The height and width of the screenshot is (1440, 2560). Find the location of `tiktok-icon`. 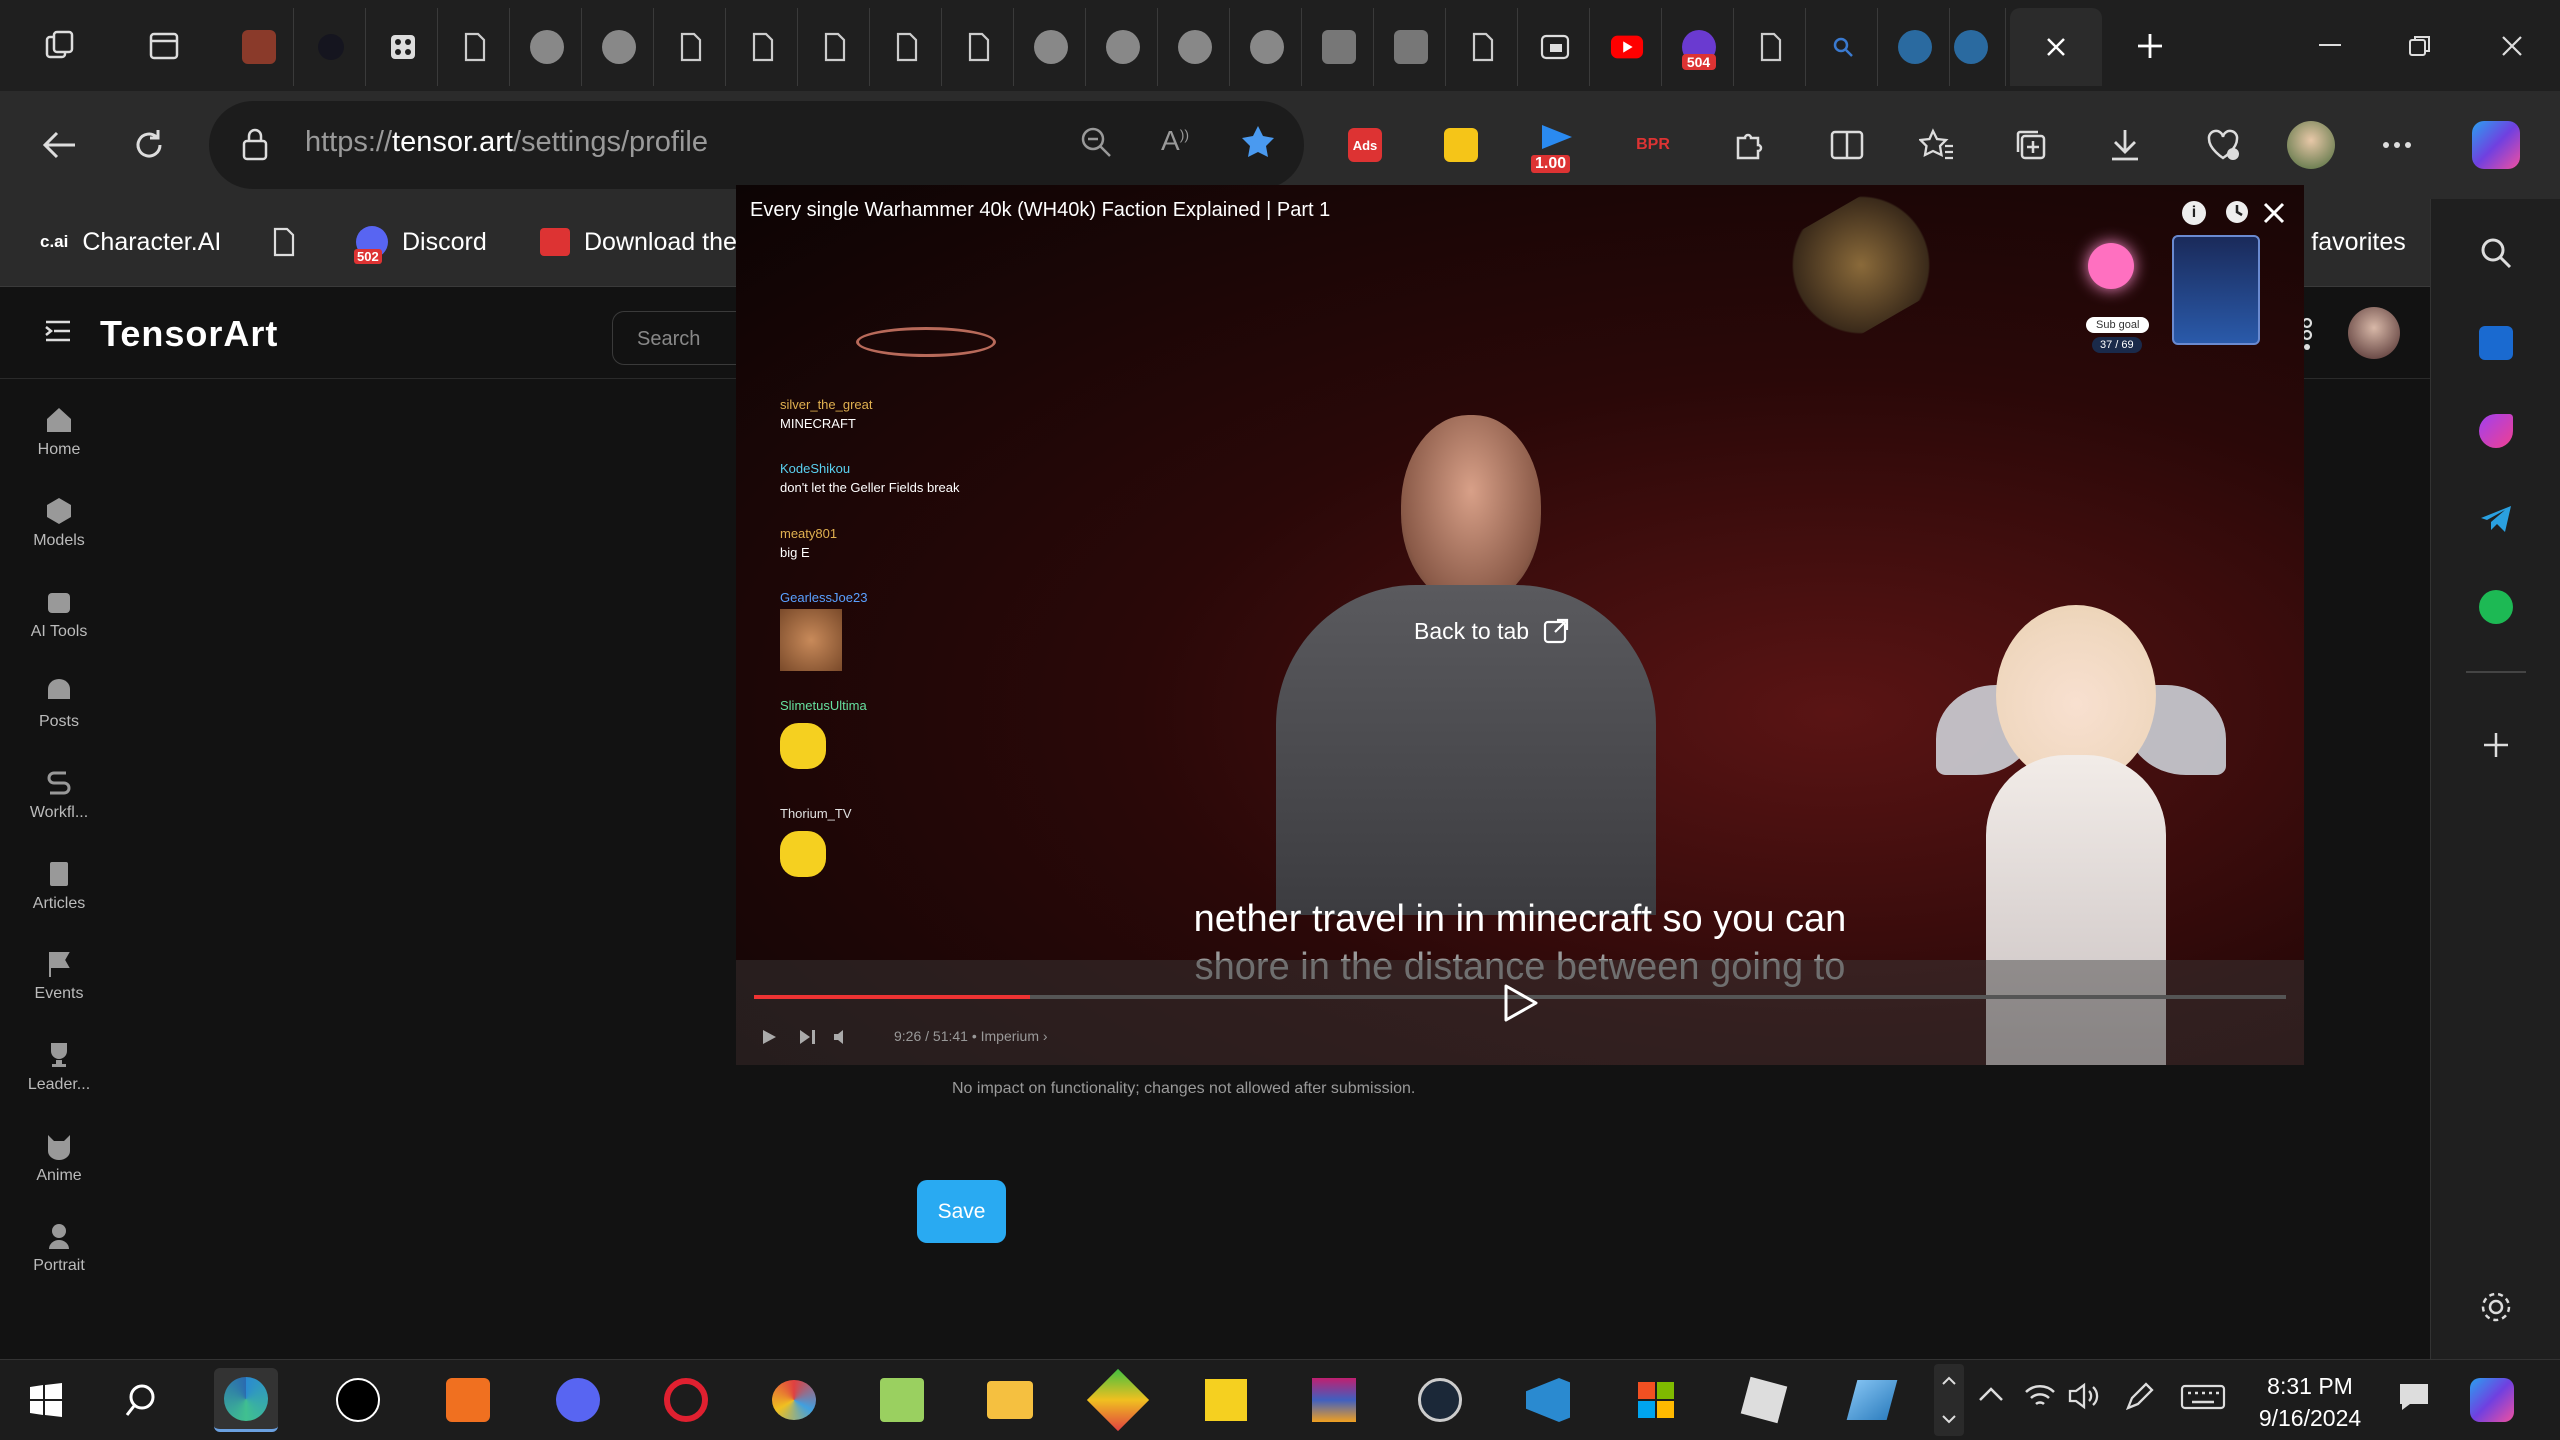

tiktok-icon is located at coordinates (358, 1400).